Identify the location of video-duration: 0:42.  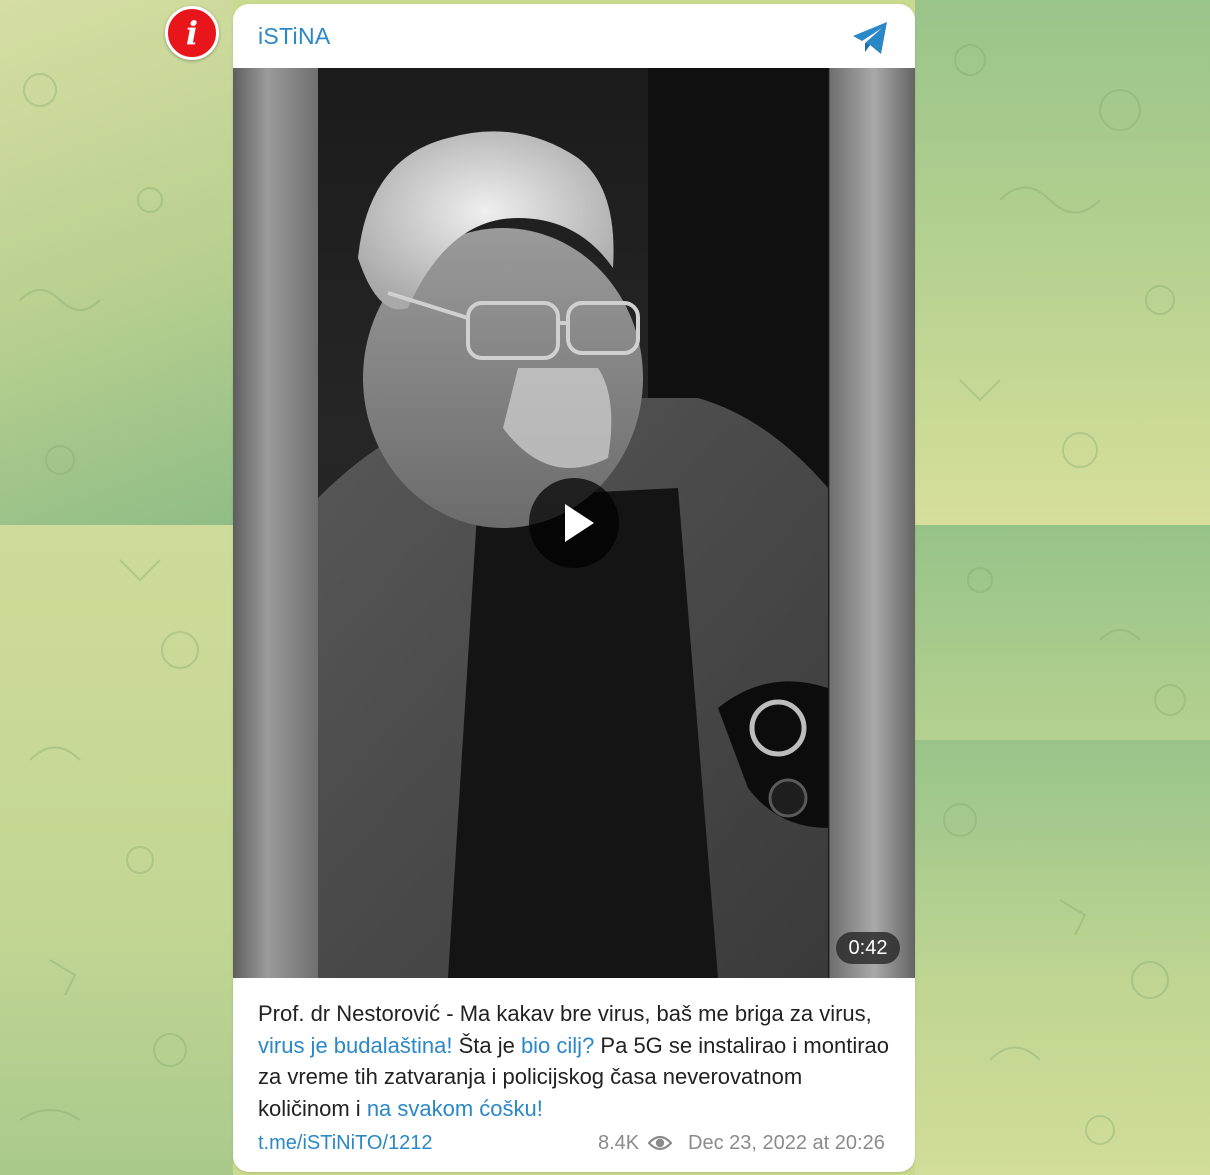
(868, 948).